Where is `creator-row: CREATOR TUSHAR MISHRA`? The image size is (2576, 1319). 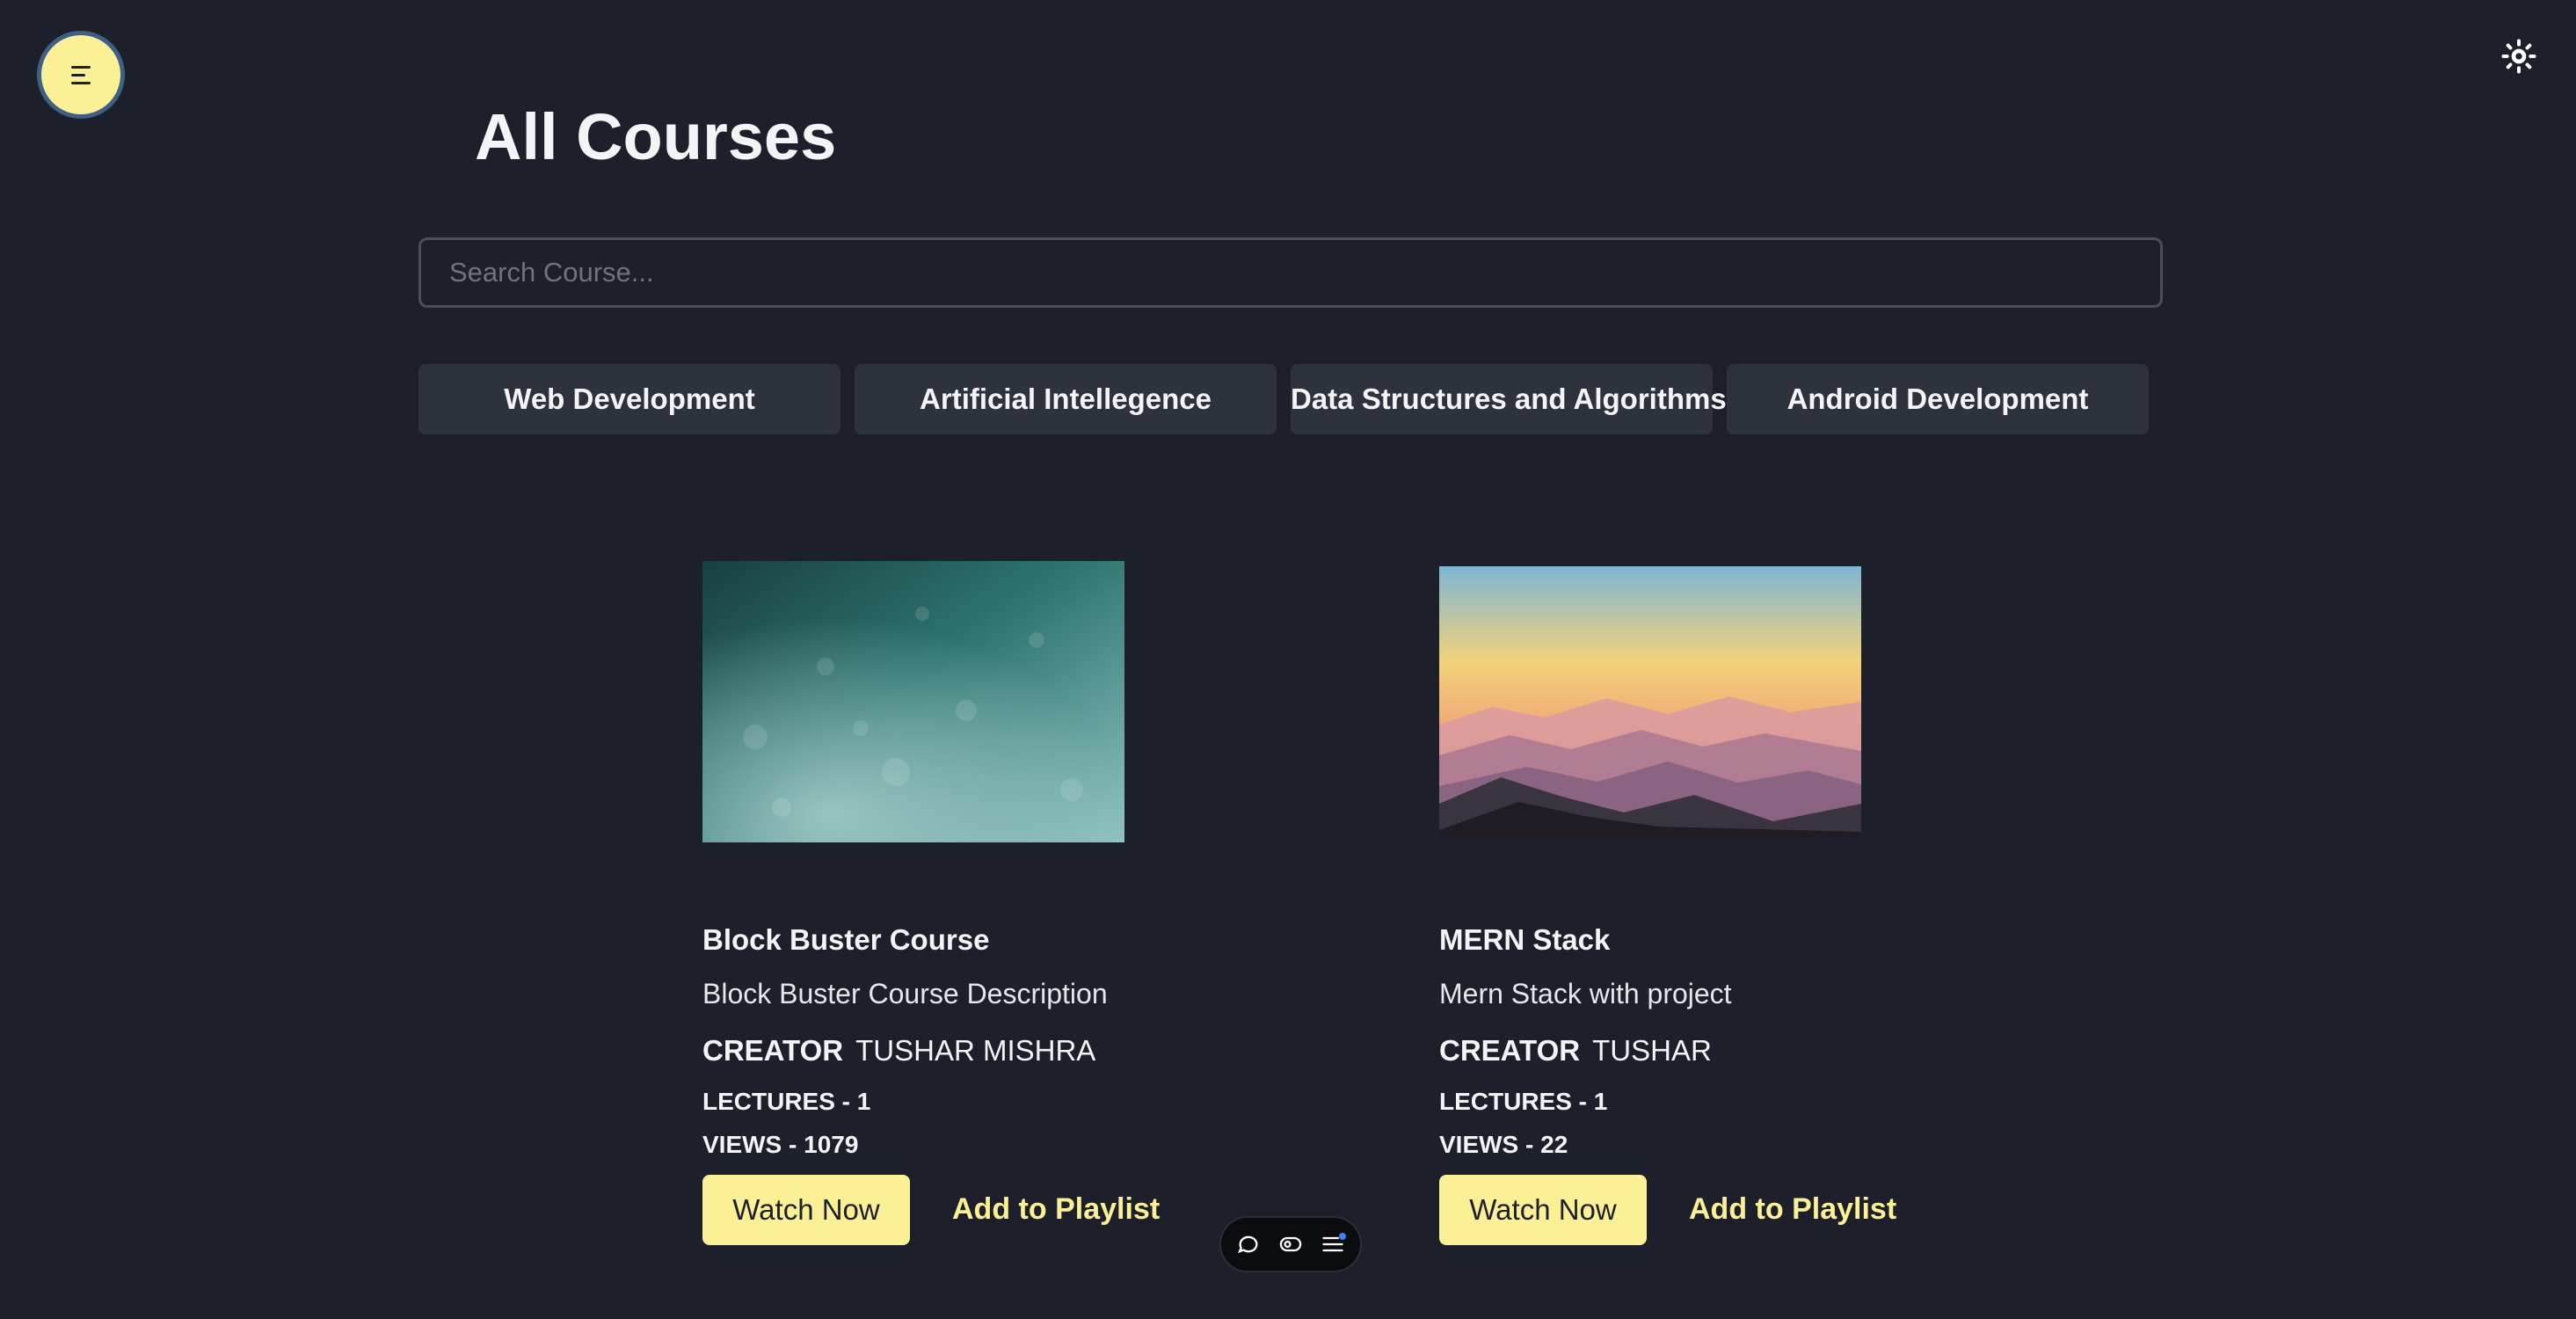 creator-row: CREATOR TUSHAR MISHRA is located at coordinates (898, 1051).